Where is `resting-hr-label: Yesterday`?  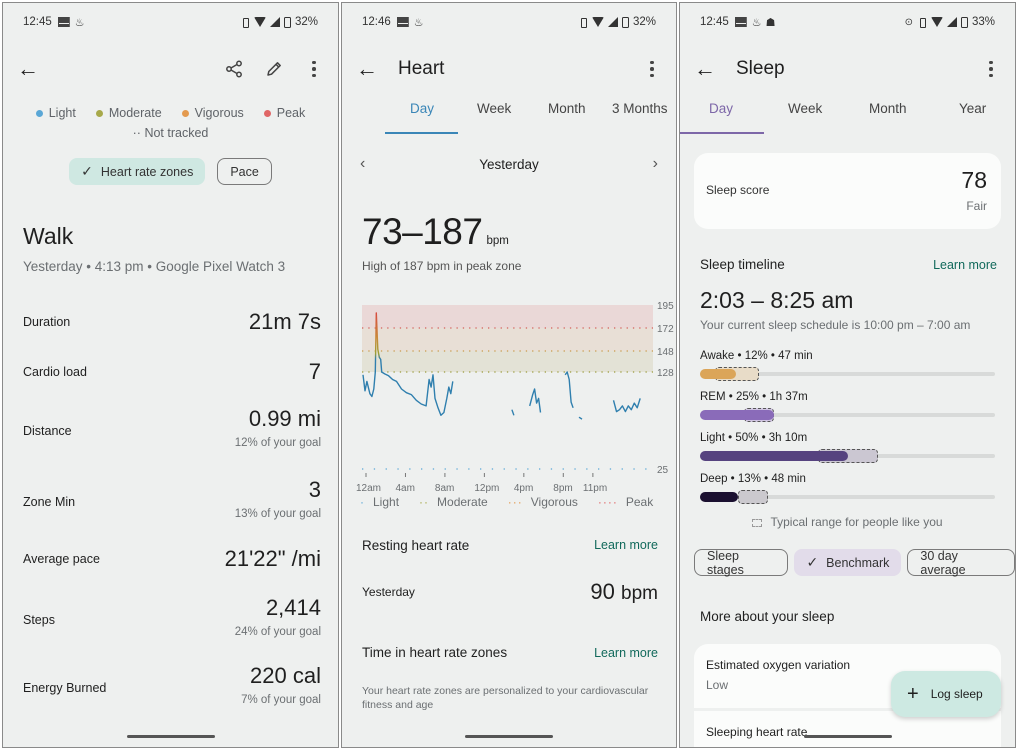
resting-hr-label: Yesterday is located at coordinates (388, 592).